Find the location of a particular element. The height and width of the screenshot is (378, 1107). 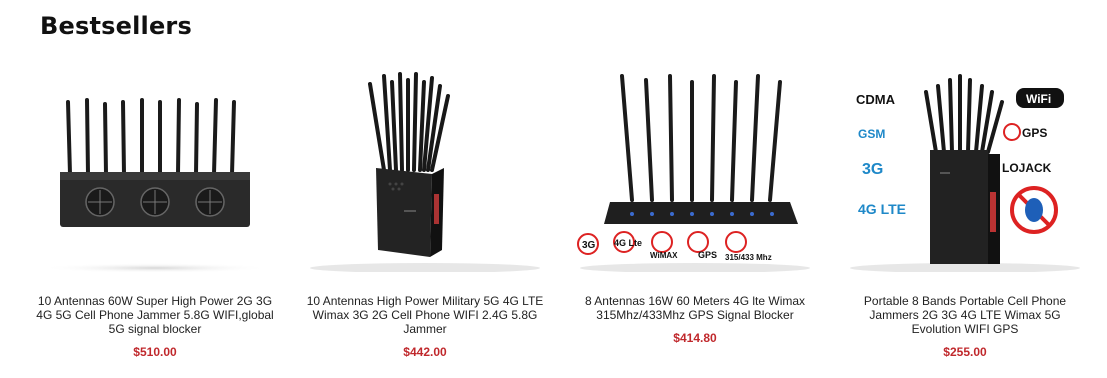

handheld-jammer-10-antennas-icon is located at coordinates (425, 167).